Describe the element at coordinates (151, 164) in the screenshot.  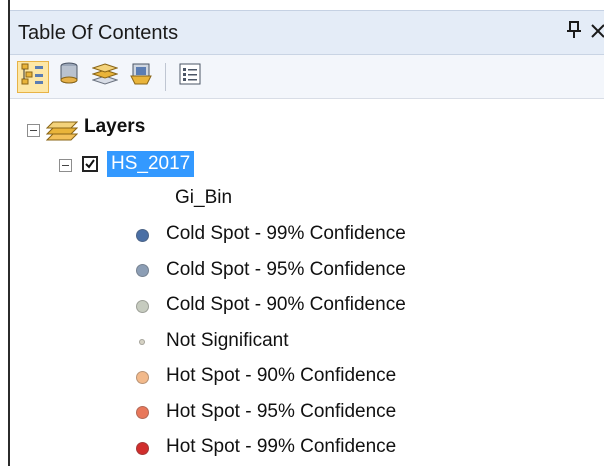
I see `layer-name-selected: HS_2017` at that location.